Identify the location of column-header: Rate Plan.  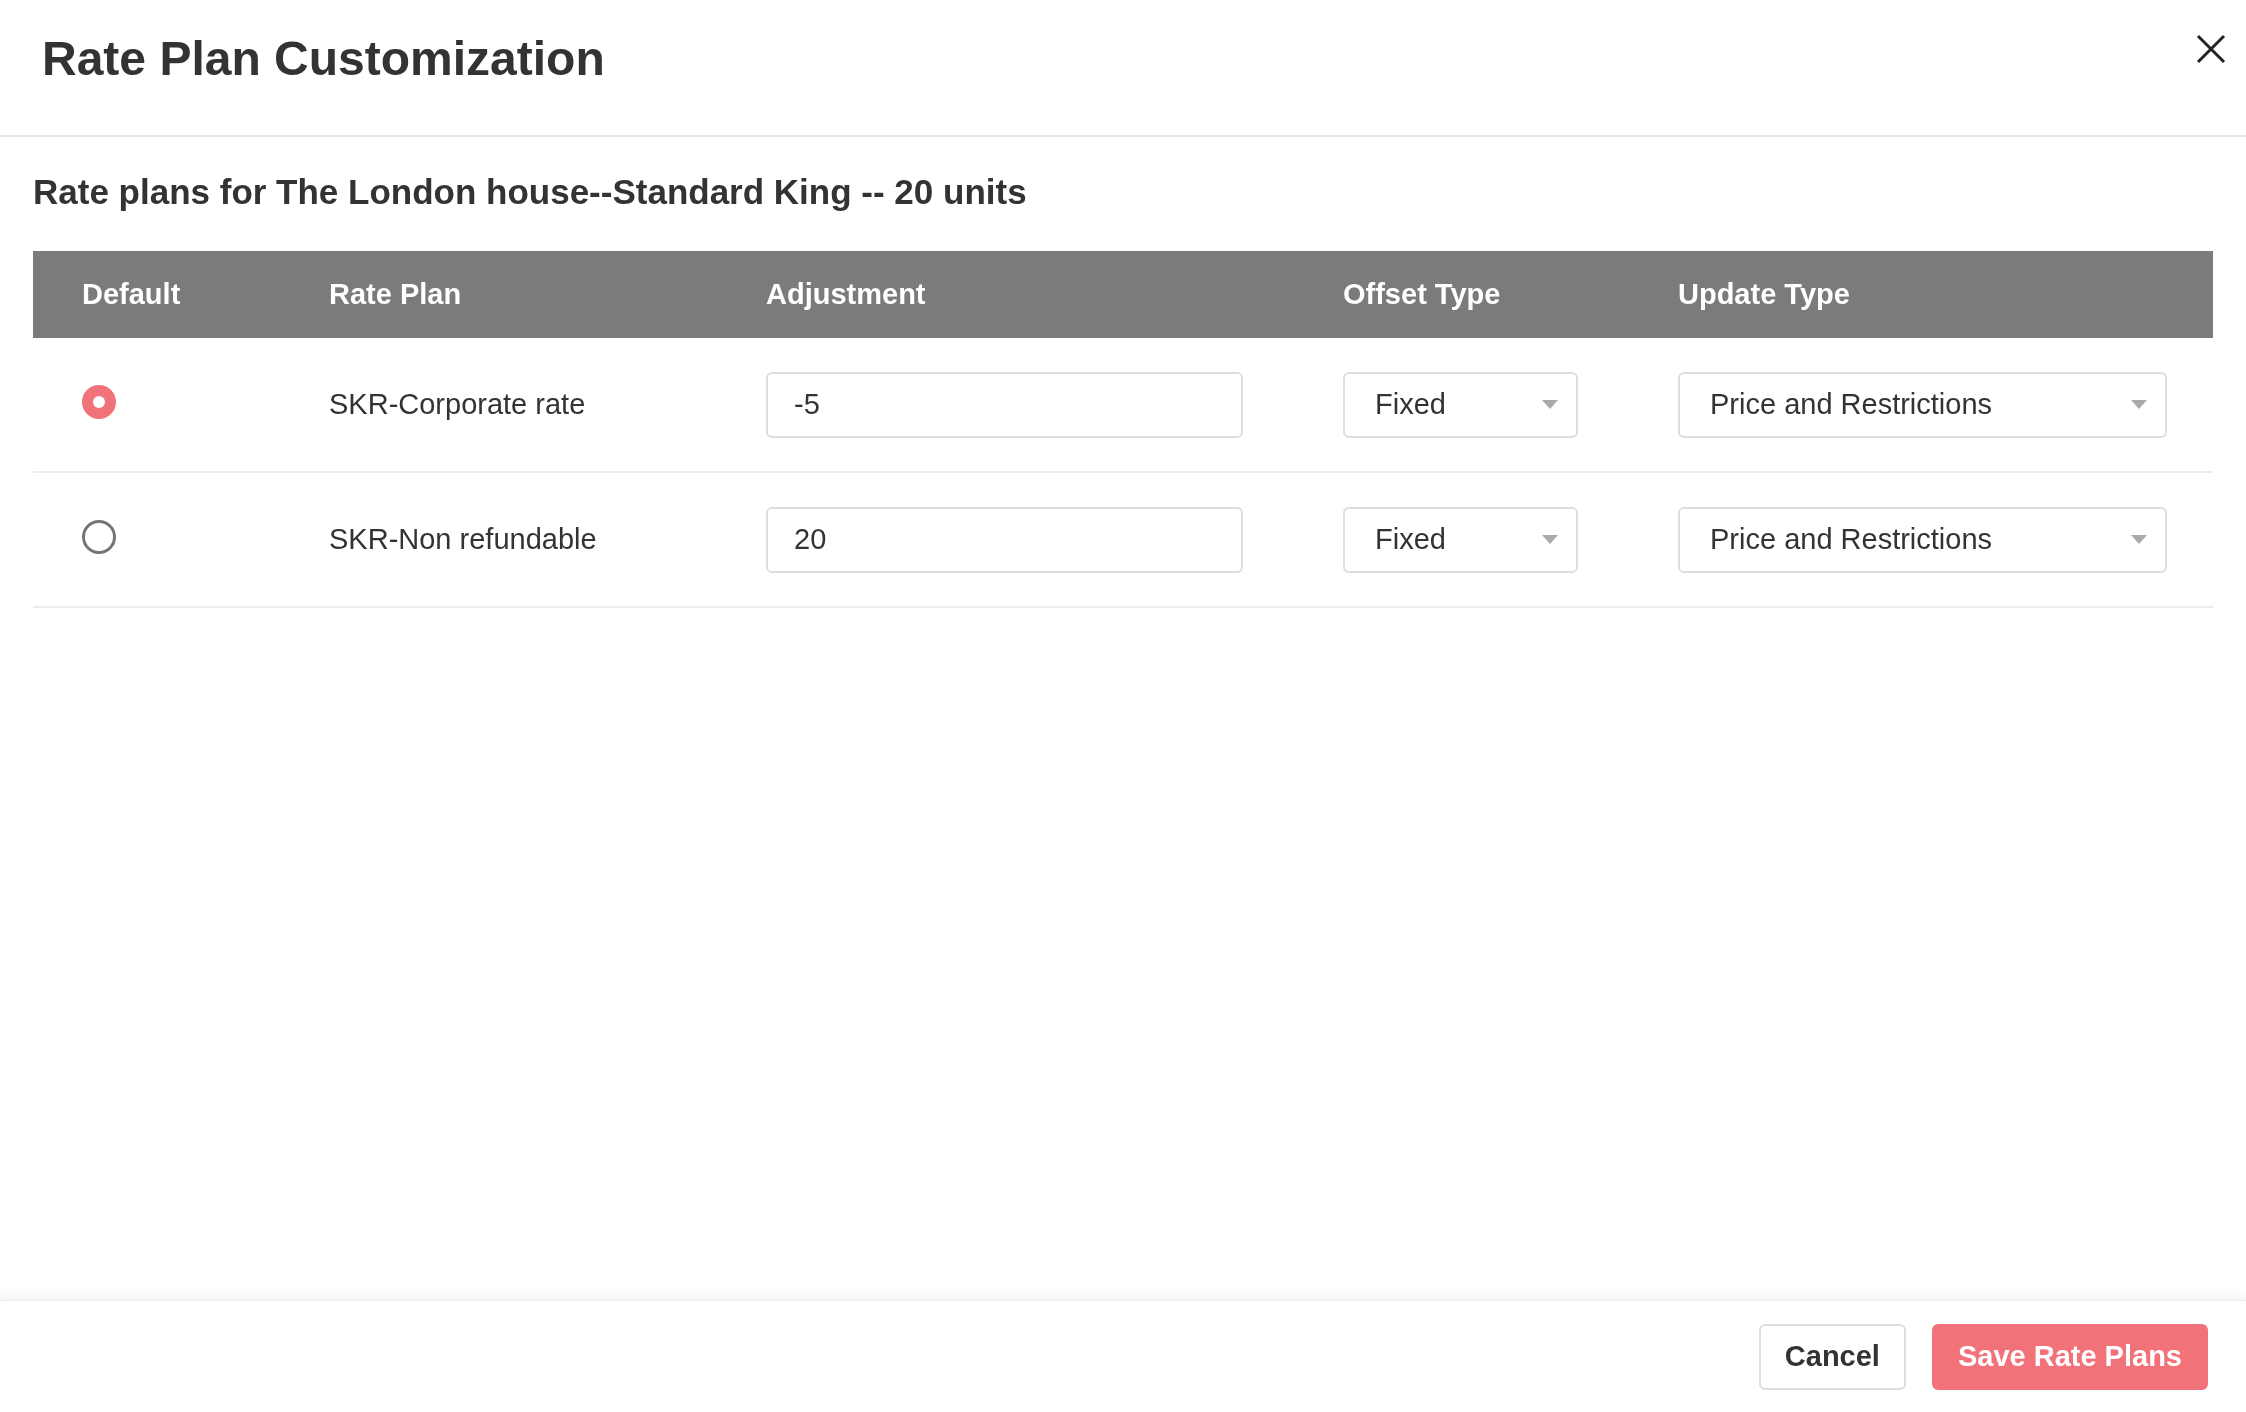
(395, 293).